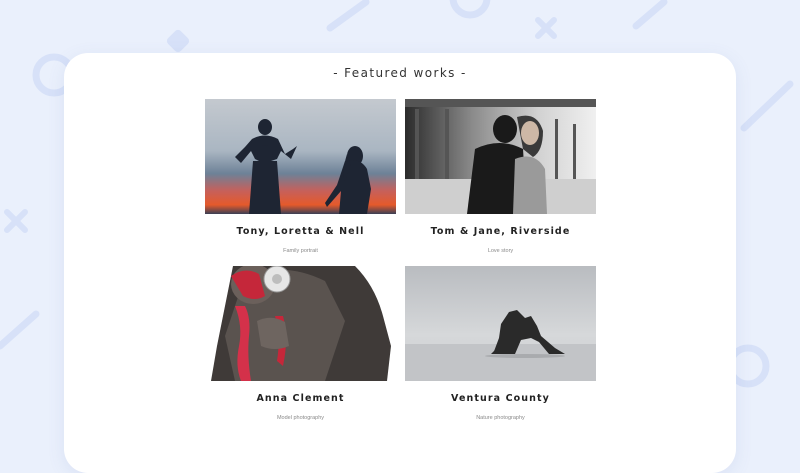 The width and height of the screenshot is (800, 473). What do you see at coordinates (400, 73) in the screenshot?
I see `section-title: - Featured works -` at bounding box center [400, 73].